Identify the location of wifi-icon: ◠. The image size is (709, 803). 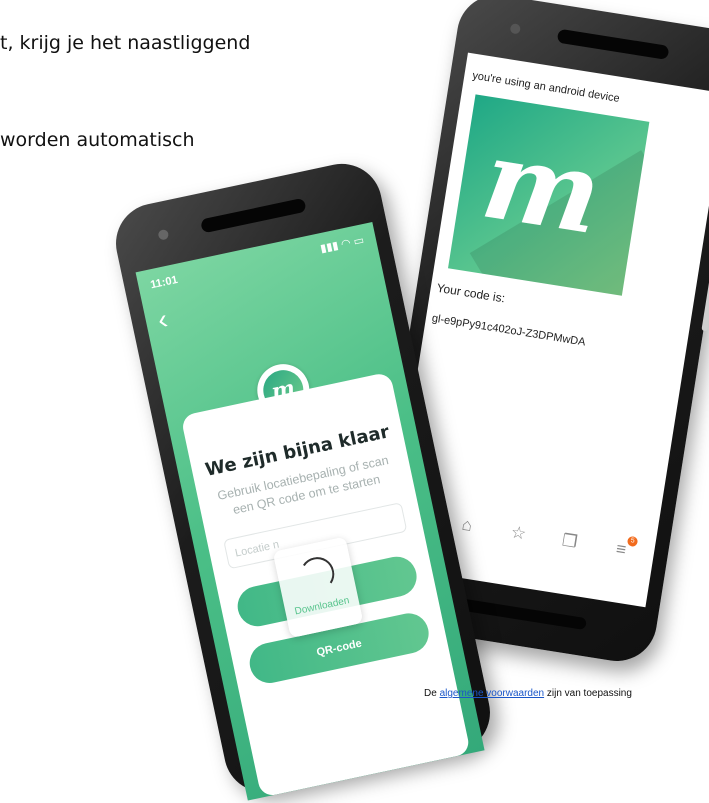
(346, 244).